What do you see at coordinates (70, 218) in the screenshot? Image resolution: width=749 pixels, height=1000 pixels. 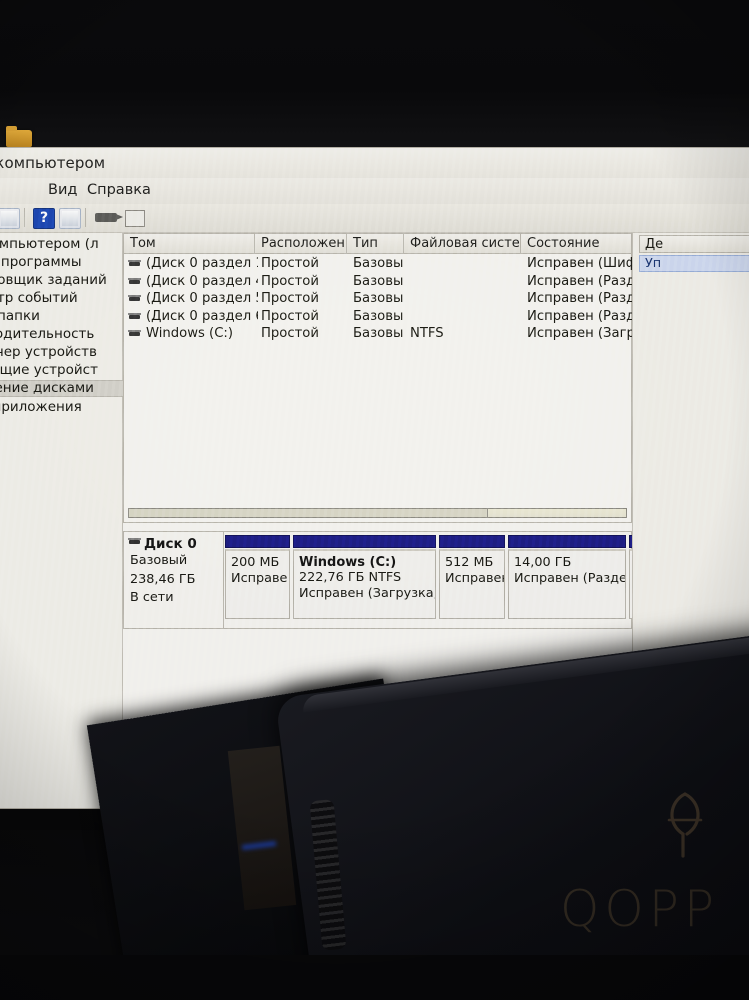 I see `show-hide-console-tree-button` at bounding box center [70, 218].